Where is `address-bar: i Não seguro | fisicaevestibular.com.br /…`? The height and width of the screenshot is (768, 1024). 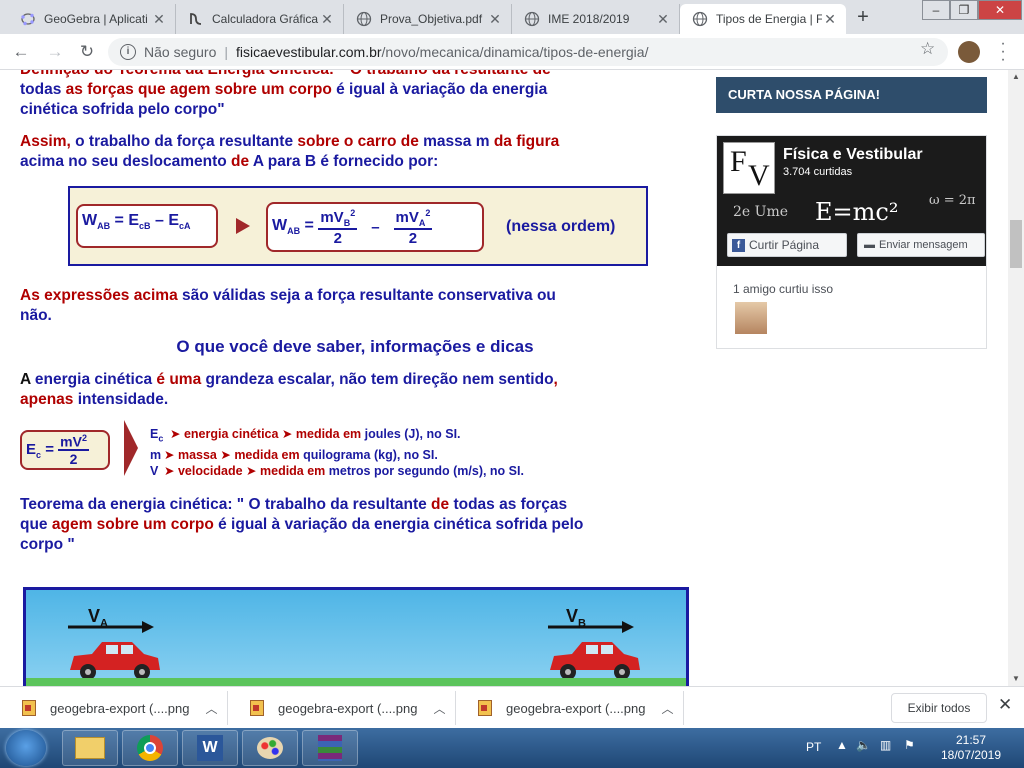
address-bar: i Não seguro | fisicaevestibular.com.br /… is located at coordinates (528, 52).